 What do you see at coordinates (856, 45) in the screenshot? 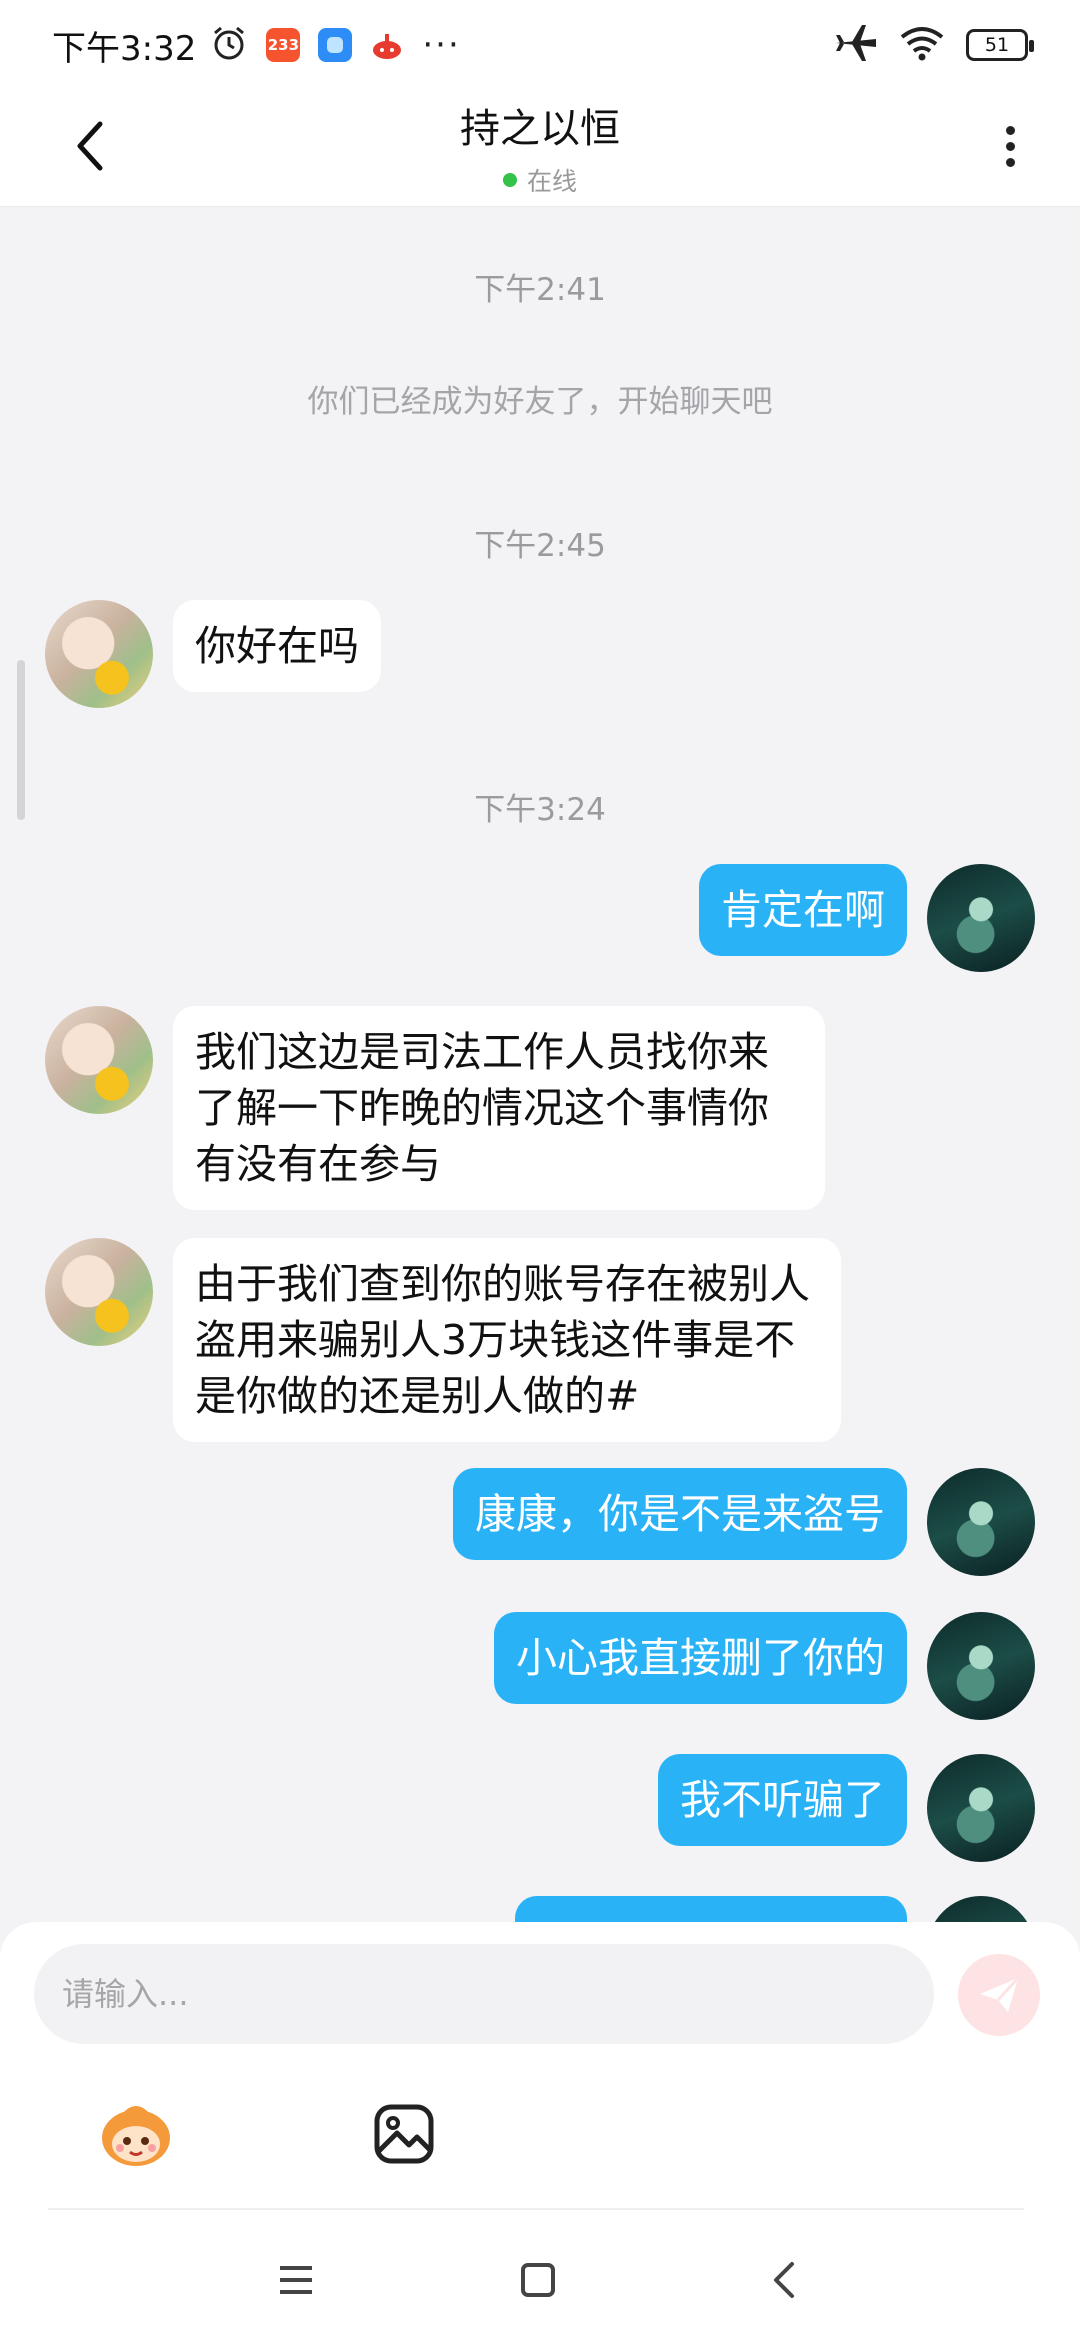
I see `airplane-icon` at bounding box center [856, 45].